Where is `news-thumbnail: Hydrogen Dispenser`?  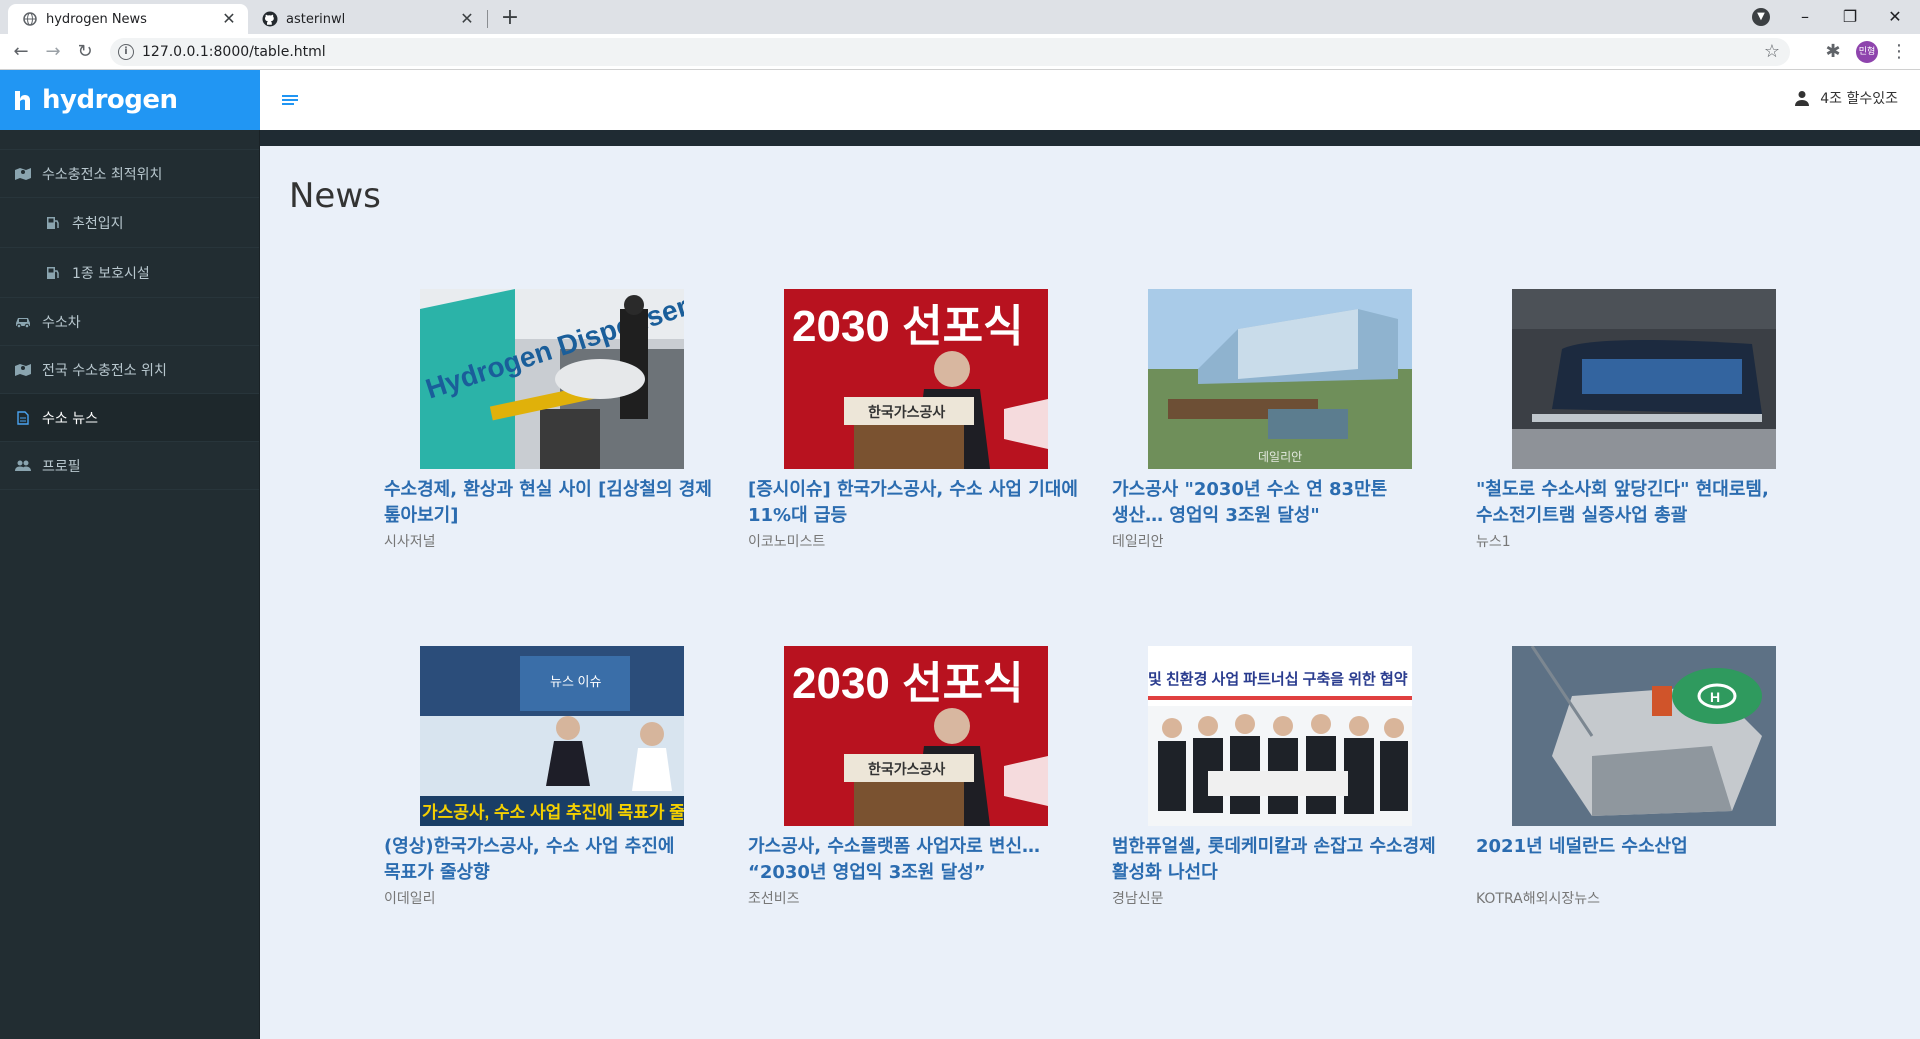
news-thumbnail: Hydrogen Dispenser is located at coordinates (552, 379).